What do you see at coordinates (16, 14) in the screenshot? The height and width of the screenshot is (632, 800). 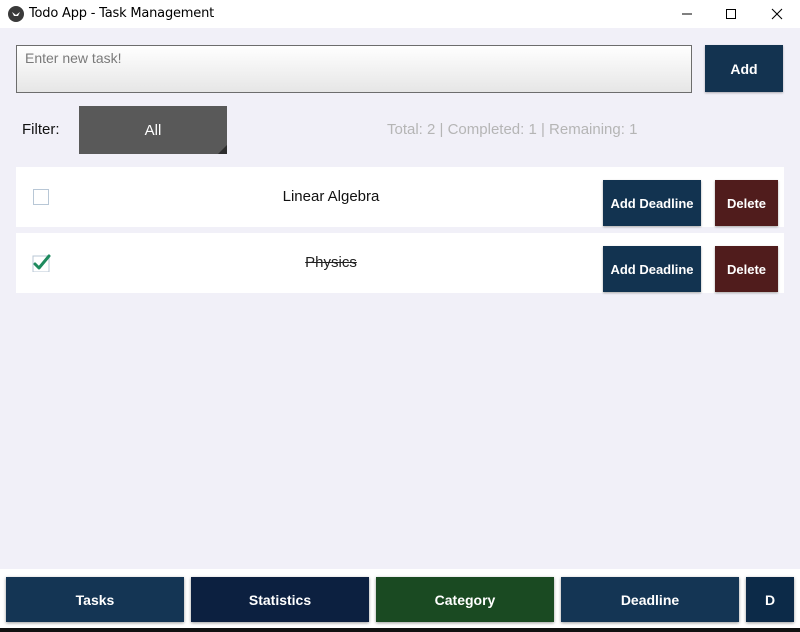 I see `app-icon` at bounding box center [16, 14].